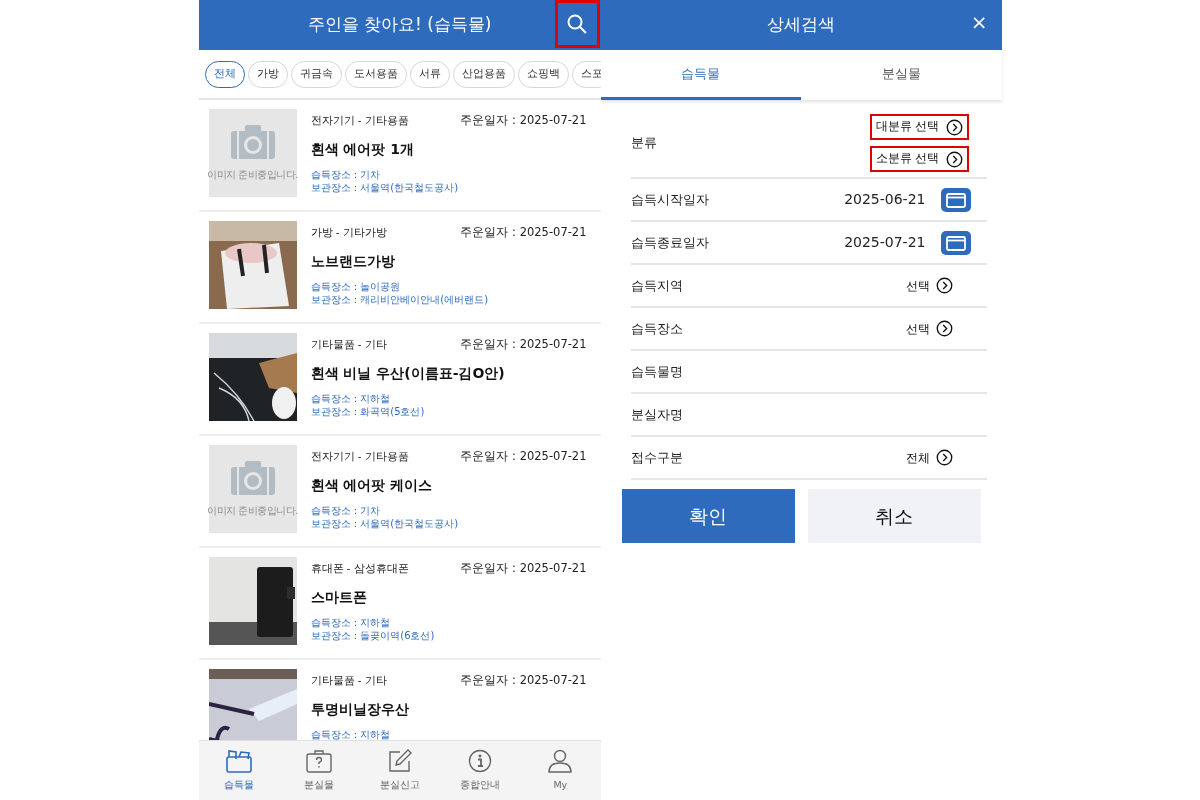 This screenshot has height=800, width=1200. What do you see at coordinates (479, 760) in the screenshot?
I see `info-icon` at bounding box center [479, 760].